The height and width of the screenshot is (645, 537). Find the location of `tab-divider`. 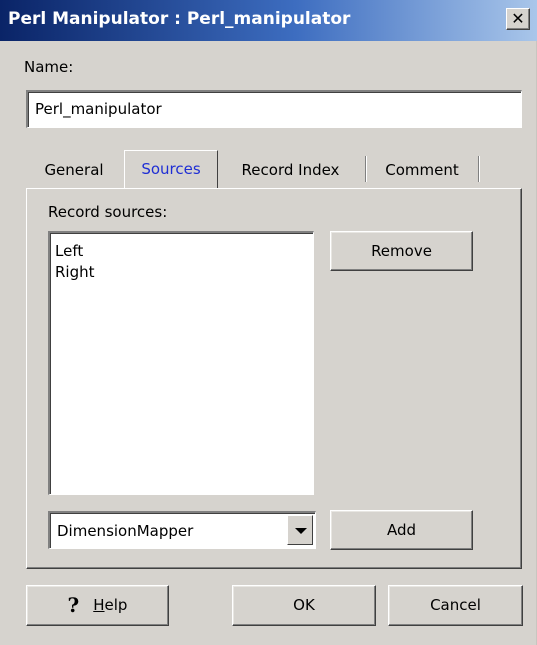

tab-divider is located at coordinates (479, 169).